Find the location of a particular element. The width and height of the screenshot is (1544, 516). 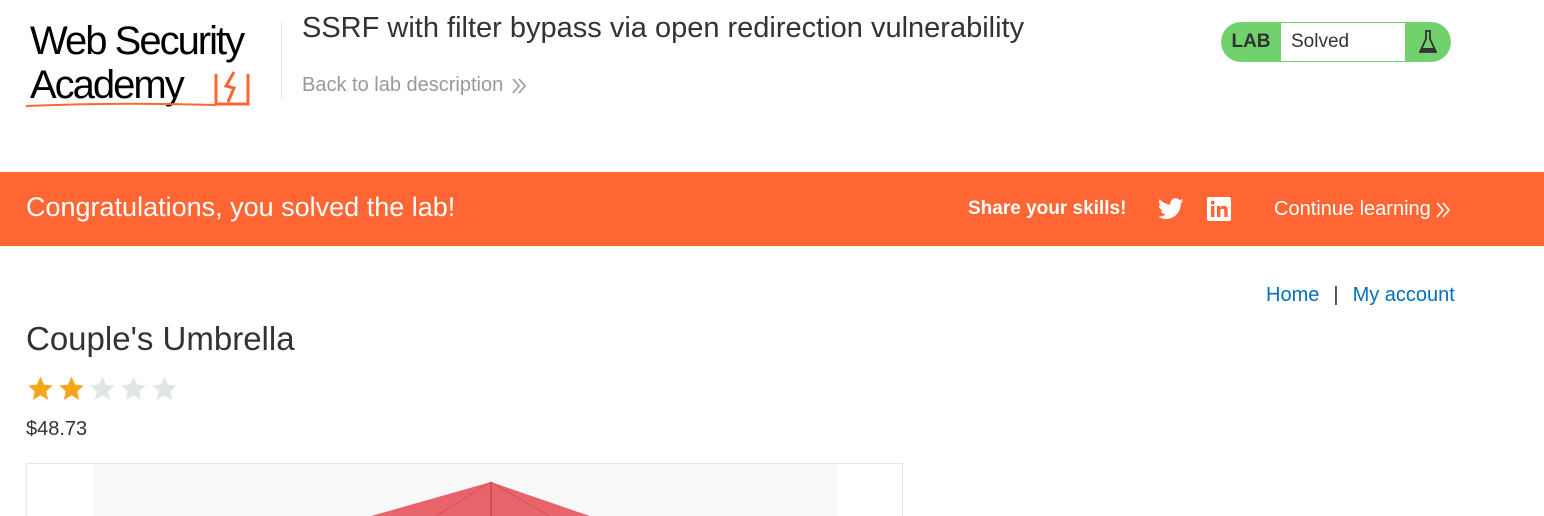

continue-learning-label: Continue learning is located at coordinates (1352, 209).